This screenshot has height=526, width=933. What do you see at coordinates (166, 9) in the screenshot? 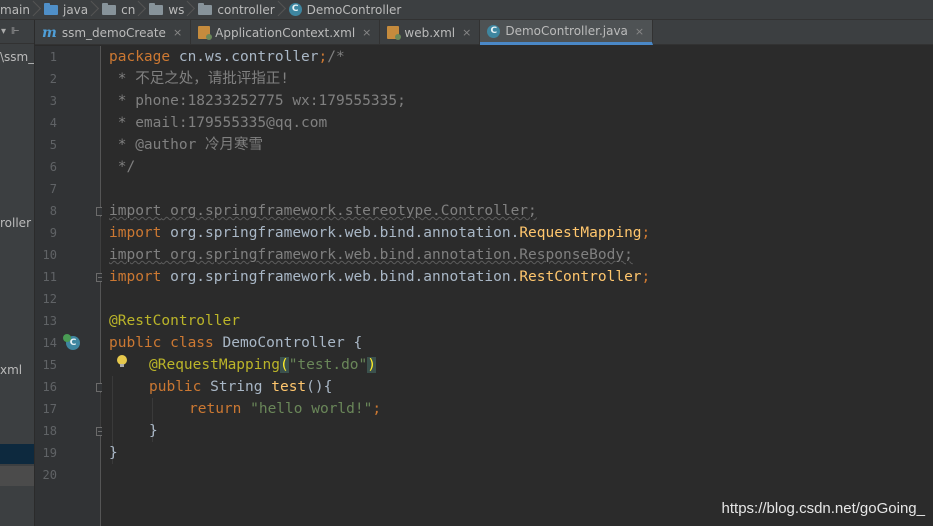
I see `breadcrumb-item-ws: ws` at bounding box center [166, 9].